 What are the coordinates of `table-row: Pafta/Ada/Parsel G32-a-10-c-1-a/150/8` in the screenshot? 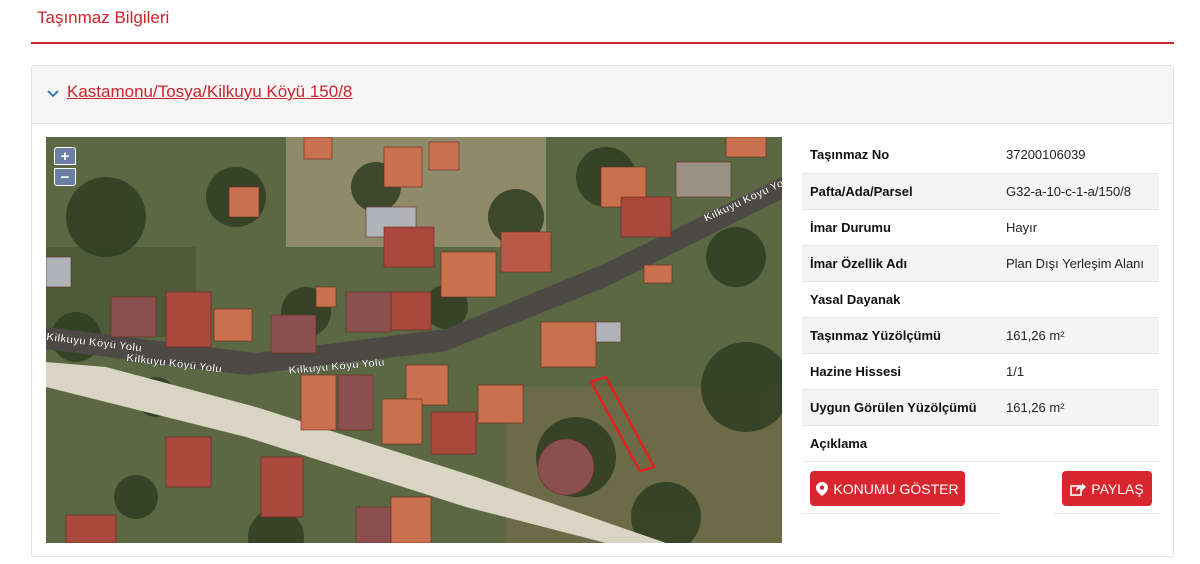 It's located at (980, 191).